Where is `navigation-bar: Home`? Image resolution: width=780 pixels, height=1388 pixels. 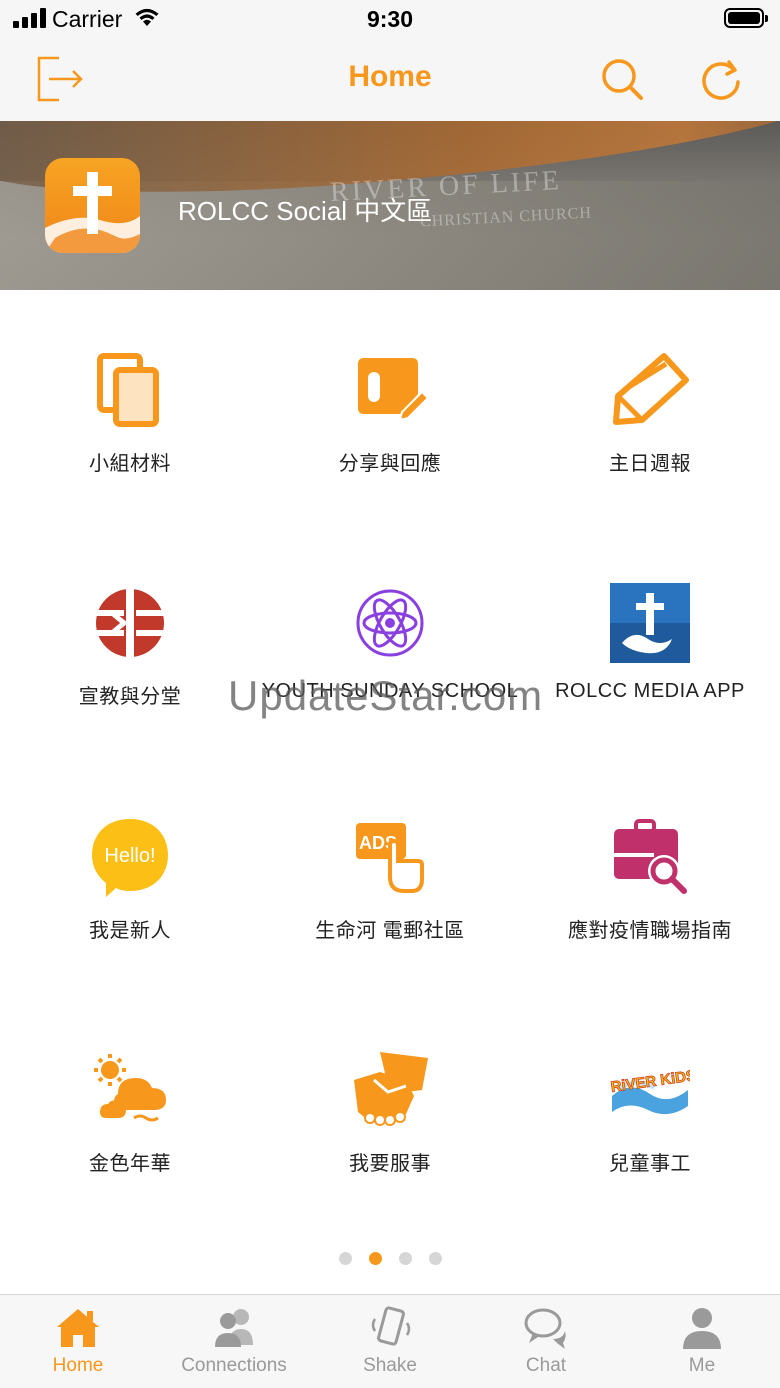 navigation-bar: Home is located at coordinates (390, 80).